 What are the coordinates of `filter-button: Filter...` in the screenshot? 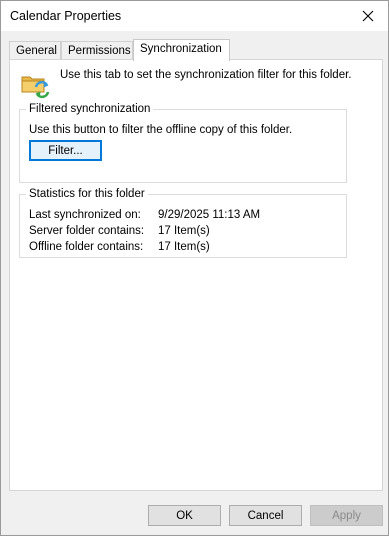 It's located at (65, 150).